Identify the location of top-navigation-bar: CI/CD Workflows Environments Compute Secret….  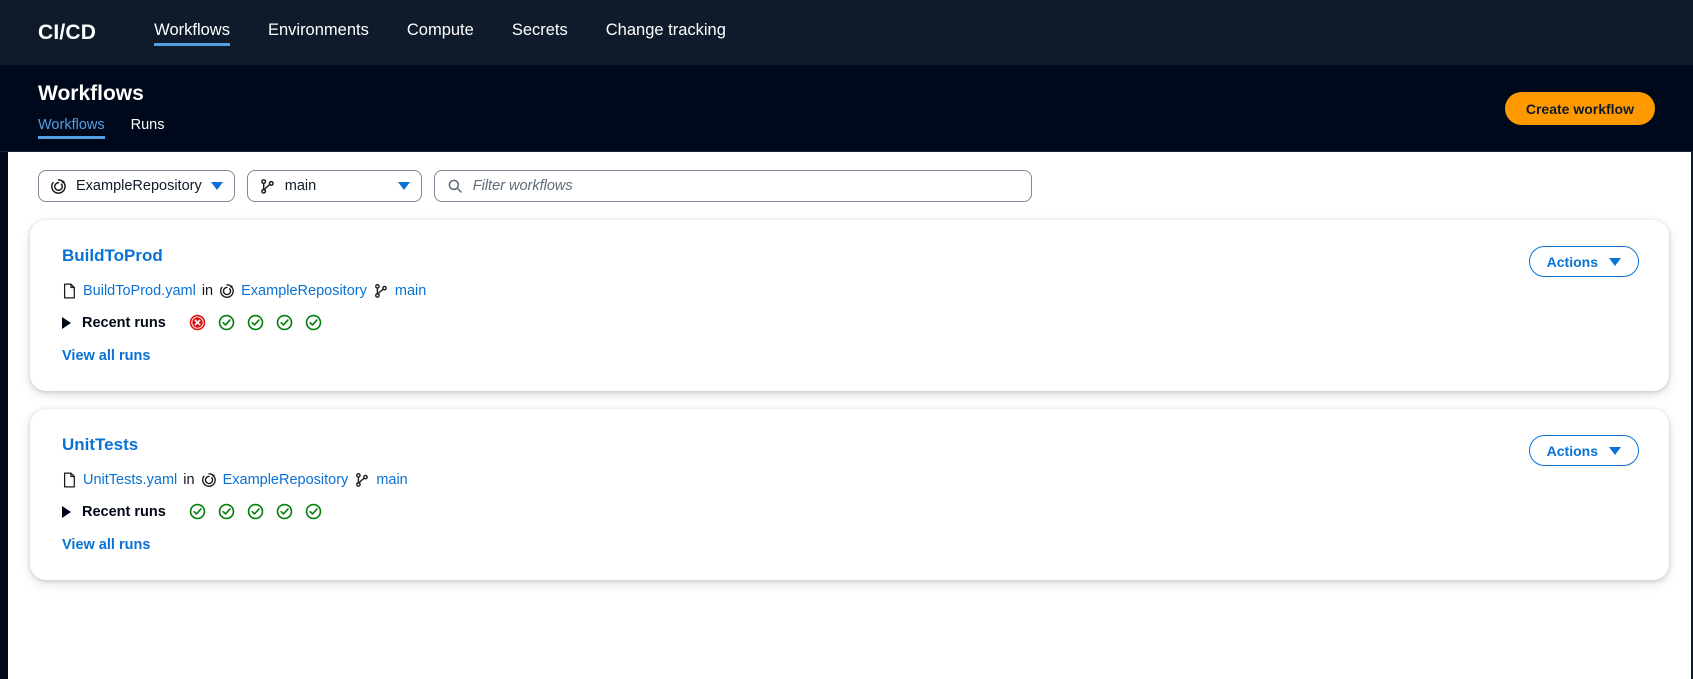
(846, 32).